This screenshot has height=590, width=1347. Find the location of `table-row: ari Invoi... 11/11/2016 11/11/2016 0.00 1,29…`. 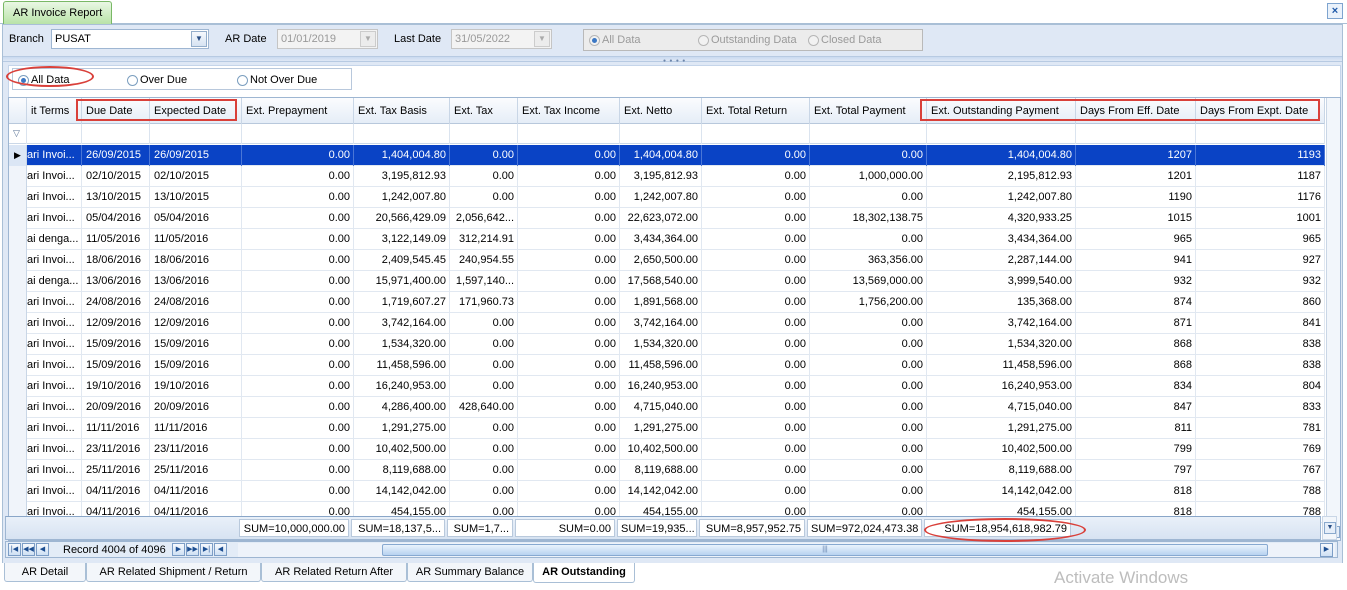

table-row: ari Invoi... 11/11/2016 11/11/2016 0.00 1,29… is located at coordinates (667, 428).